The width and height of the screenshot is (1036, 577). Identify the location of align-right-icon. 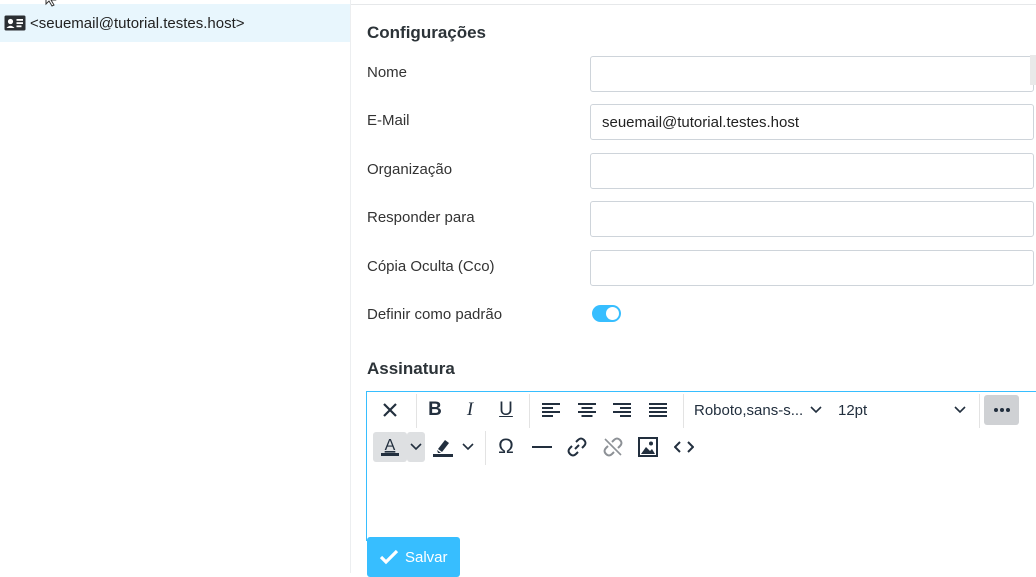
(622, 410).